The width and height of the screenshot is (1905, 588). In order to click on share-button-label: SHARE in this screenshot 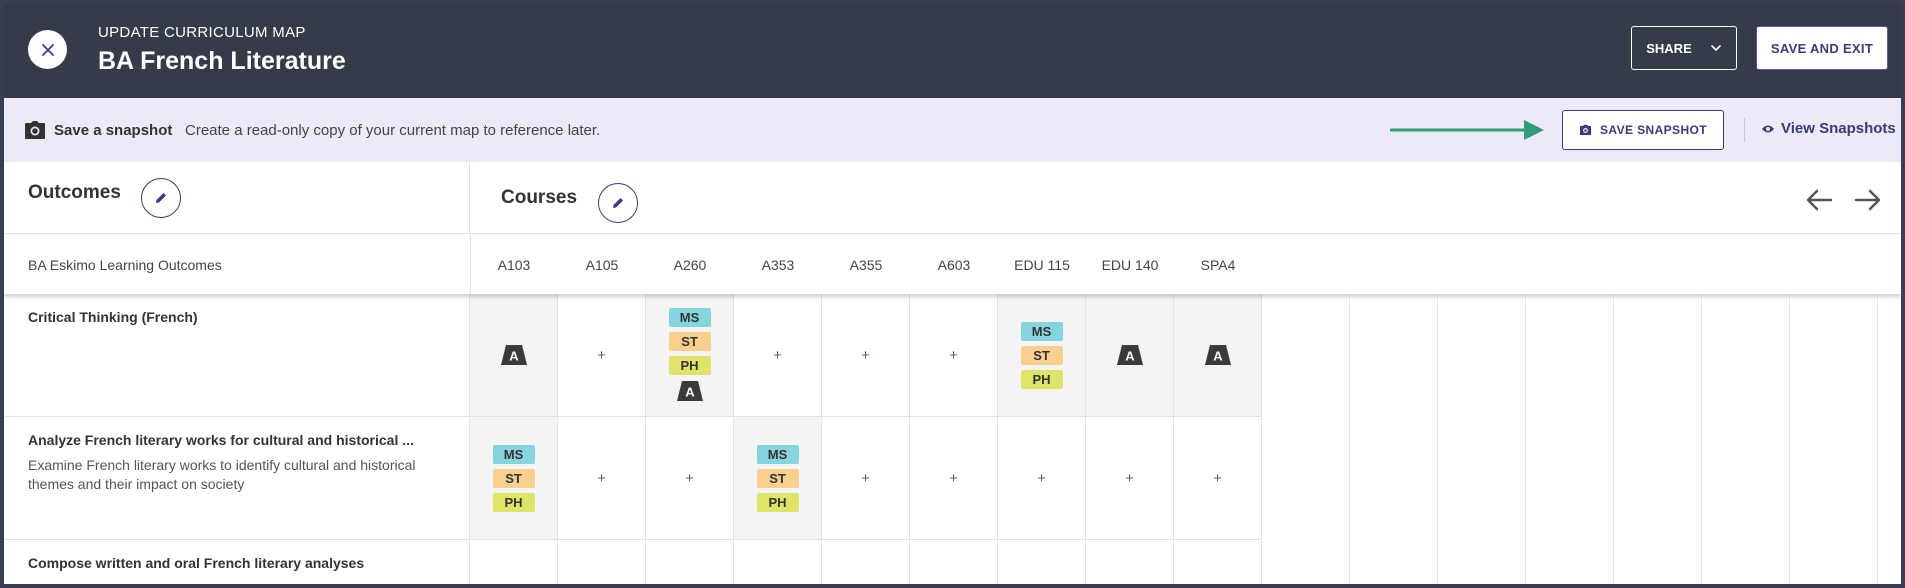, I will do `click(1669, 48)`.